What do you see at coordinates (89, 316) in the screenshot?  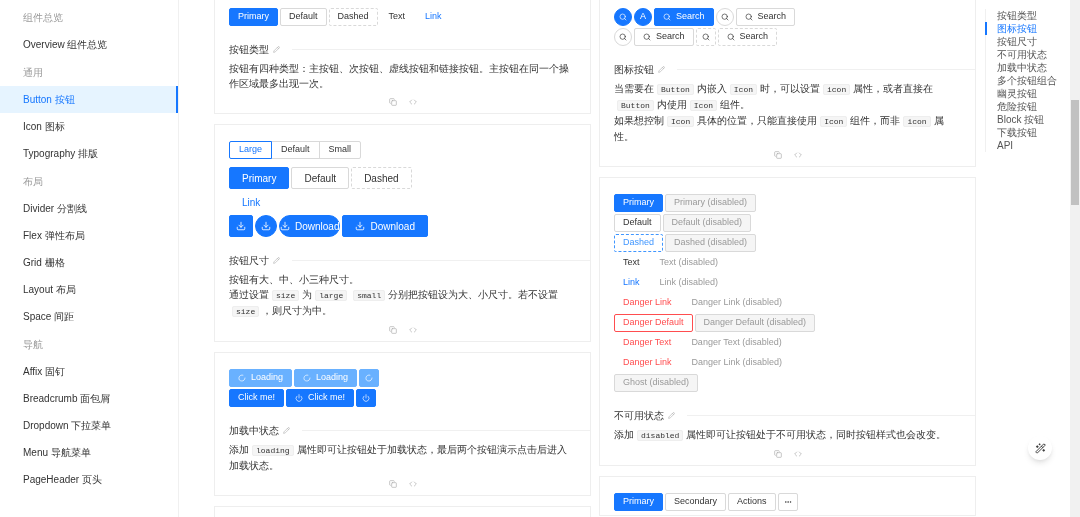 I see `menu-item: Space 间距` at bounding box center [89, 316].